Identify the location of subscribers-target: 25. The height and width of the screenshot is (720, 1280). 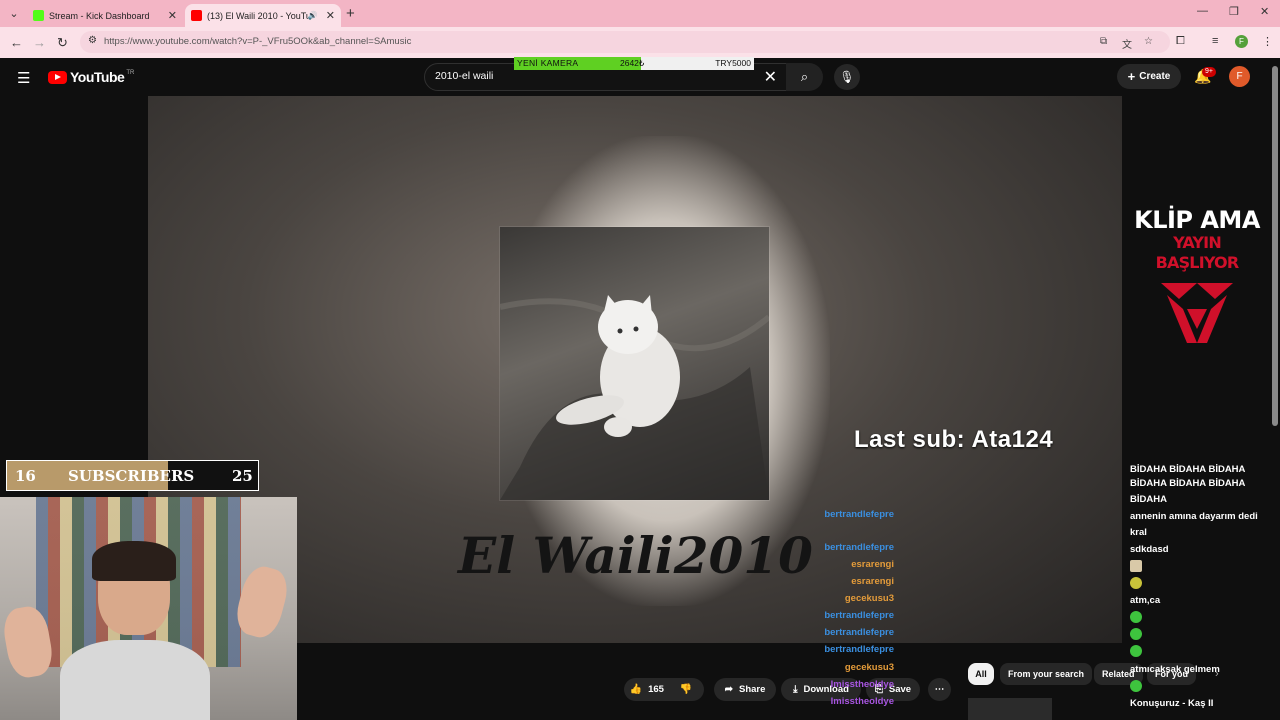
(242, 476).